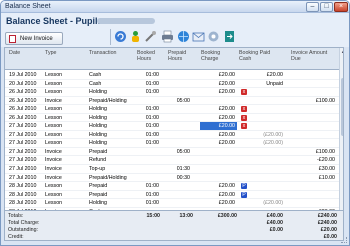 The height and width of the screenshot is (246, 350). I want to click on table-row: 27 Jul 2010 Invoice Top-up 01:30 £30.00, so click(172, 169).